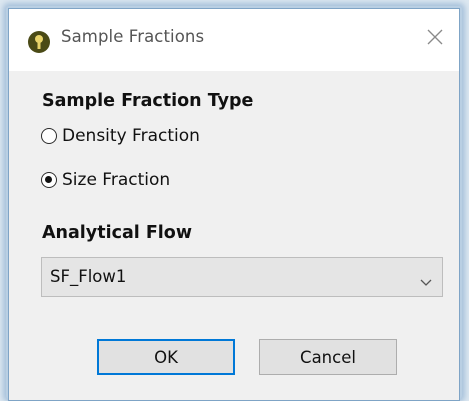  I want to click on radio-density-fraction: Density Fraction, so click(120, 136).